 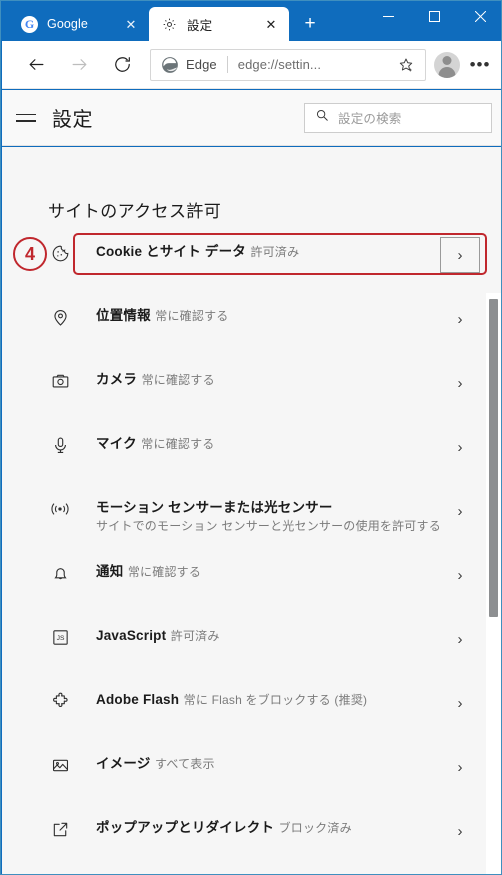 What do you see at coordinates (480, 65) in the screenshot?
I see `more-options-button: •••` at bounding box center [480, 65].